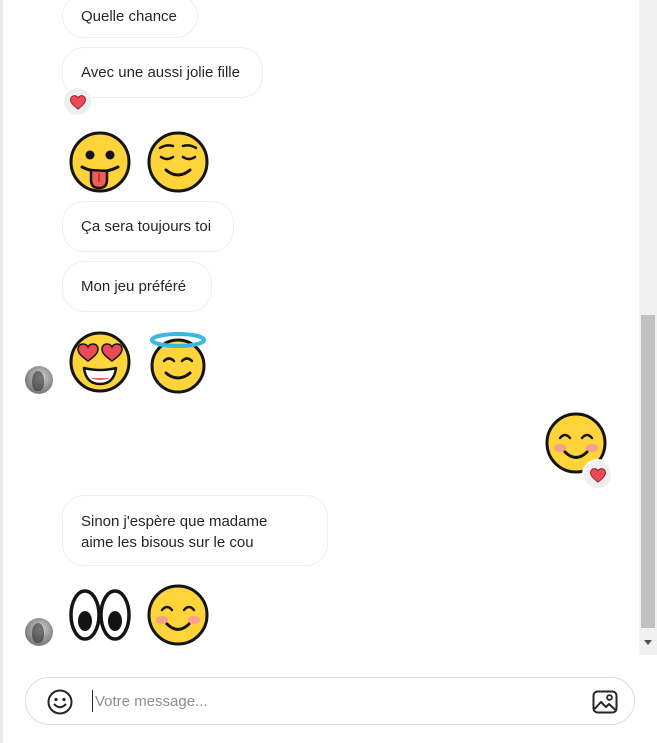 The width and height of the screenshot is (657, 743). I want to click on message-composer, so click(330, 701).